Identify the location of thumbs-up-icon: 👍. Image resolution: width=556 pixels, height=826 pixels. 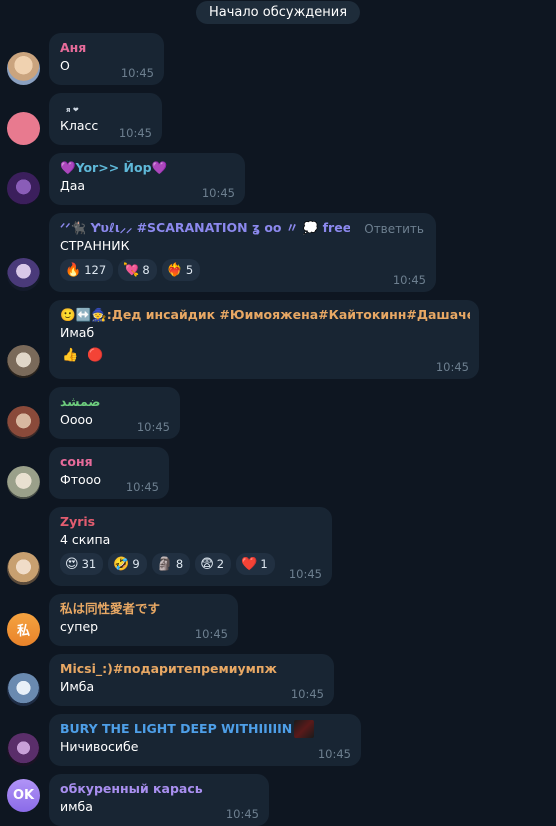
(70, 355).